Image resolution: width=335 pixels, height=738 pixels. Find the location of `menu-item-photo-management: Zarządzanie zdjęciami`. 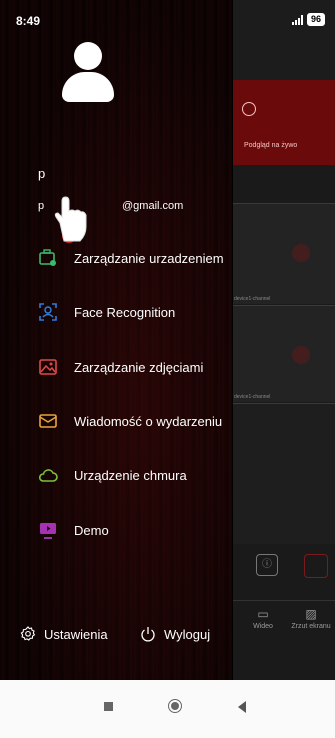

menu-item-photo-management: Zarządzanie zdjęciami is located at coordinates (116, 367).